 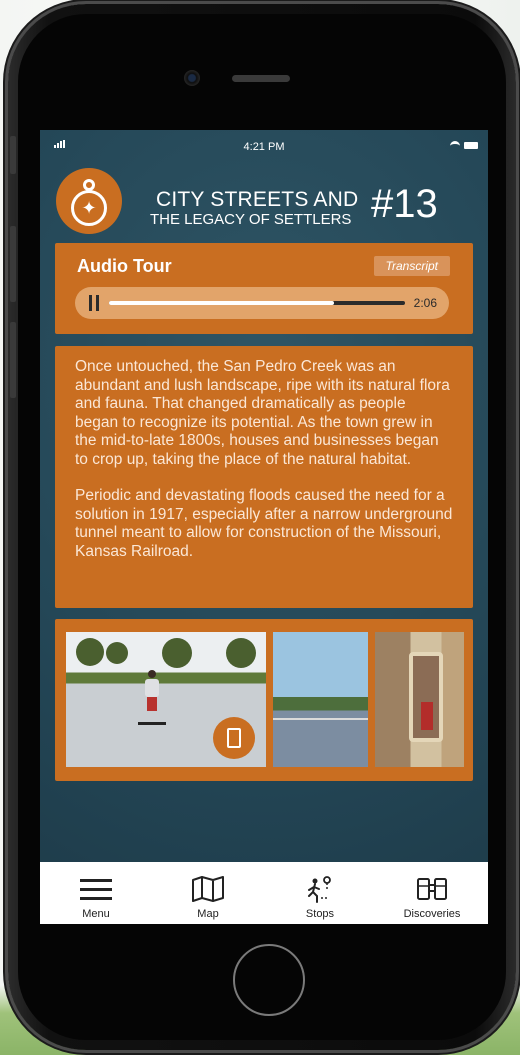 I want to click on hamburger-icon, so click(x=96, y=889).